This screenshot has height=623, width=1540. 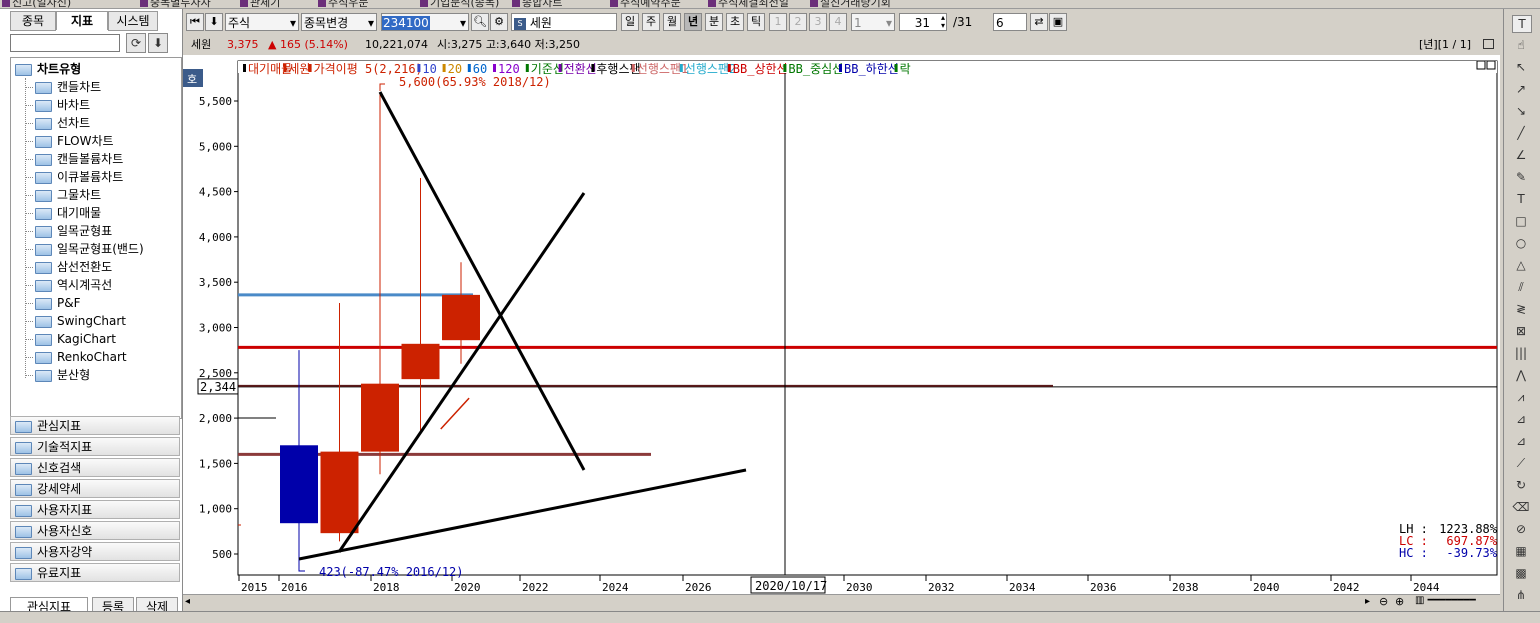 I want to click on category-item: 강세약세, so click(x=95, y=488).